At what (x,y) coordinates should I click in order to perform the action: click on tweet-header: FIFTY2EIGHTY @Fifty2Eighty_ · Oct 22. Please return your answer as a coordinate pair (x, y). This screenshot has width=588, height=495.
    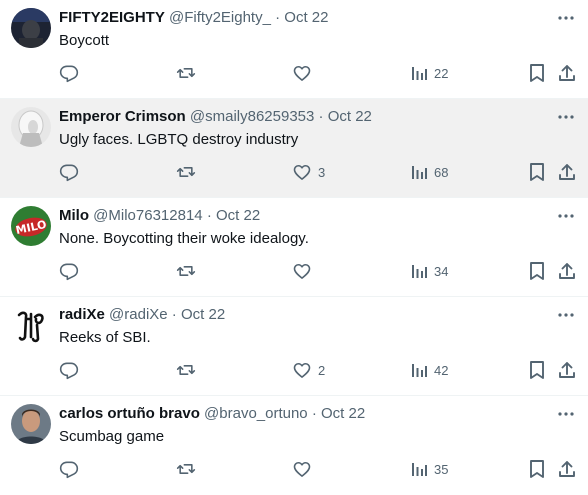
    Looking at the image, I should click on (193, 18).